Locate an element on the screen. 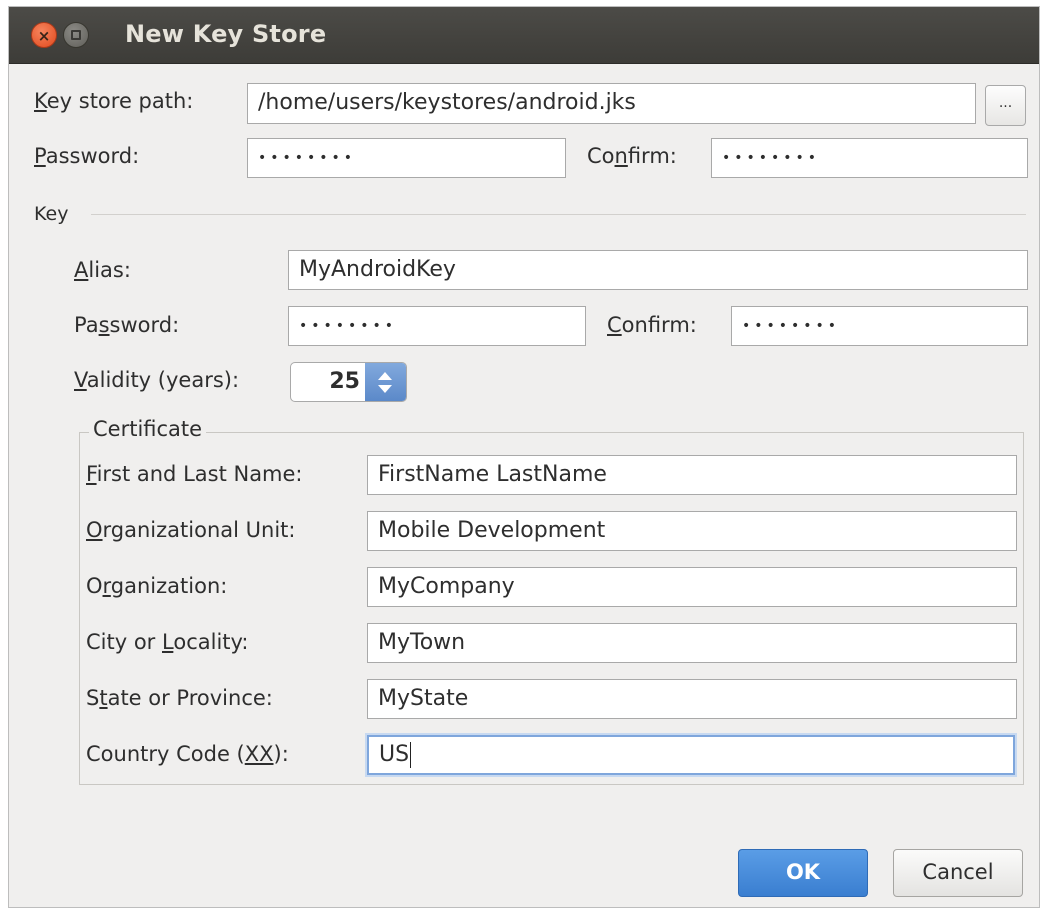 The height and width of the screenshot is (911, 1045). label-text: O is located at coordinates (94, 586).